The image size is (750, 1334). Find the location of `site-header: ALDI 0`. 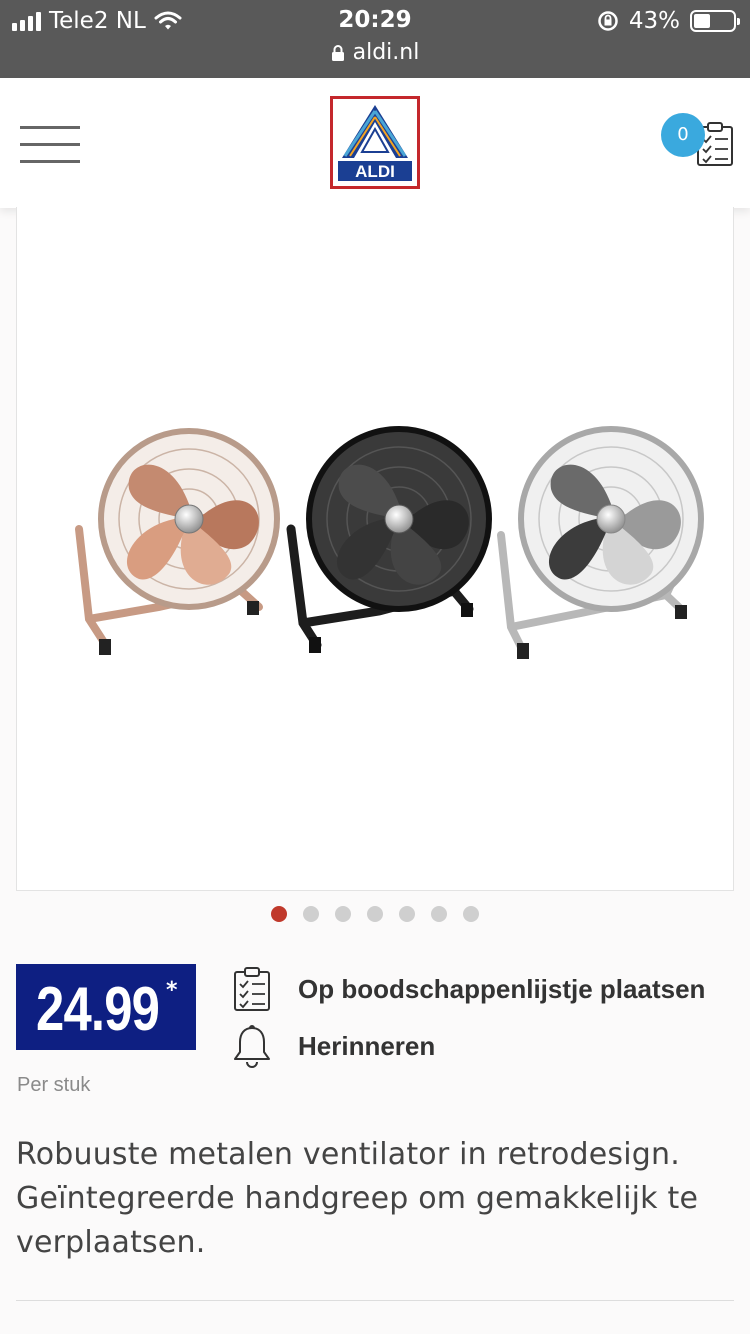

site-header: ALDI 0 is located at coordinates (375, 143).